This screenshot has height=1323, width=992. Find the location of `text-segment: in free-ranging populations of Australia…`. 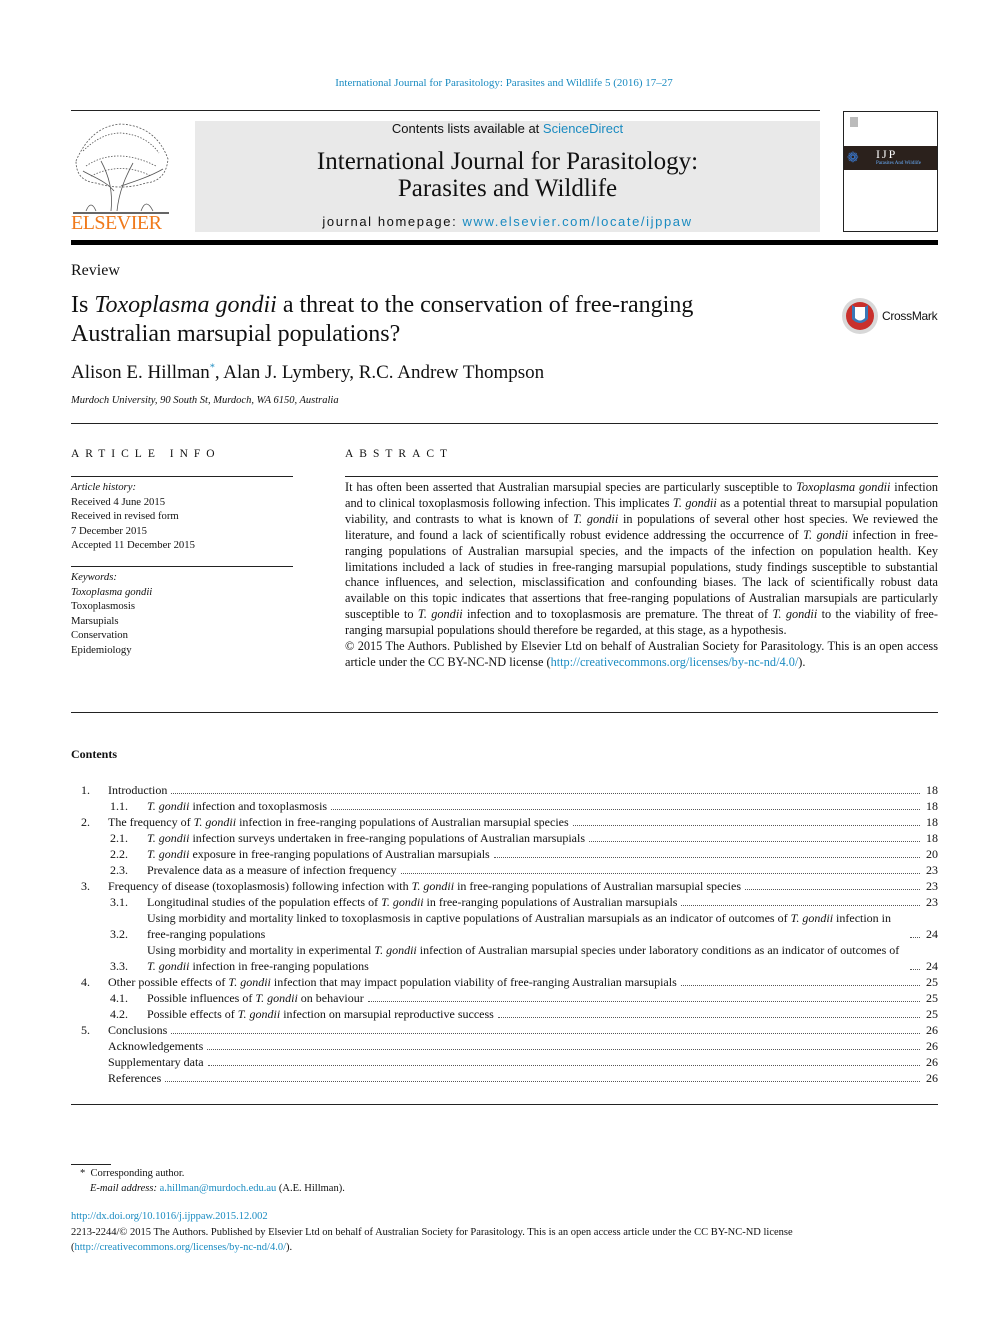

text-segment: in free-ranging populations of Australia… is located at coordinates (550, 902).